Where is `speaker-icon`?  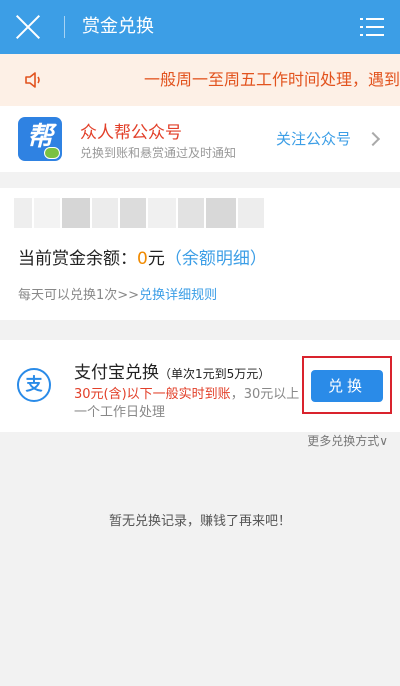
speaker-icon is located at coordinates (32, 80).